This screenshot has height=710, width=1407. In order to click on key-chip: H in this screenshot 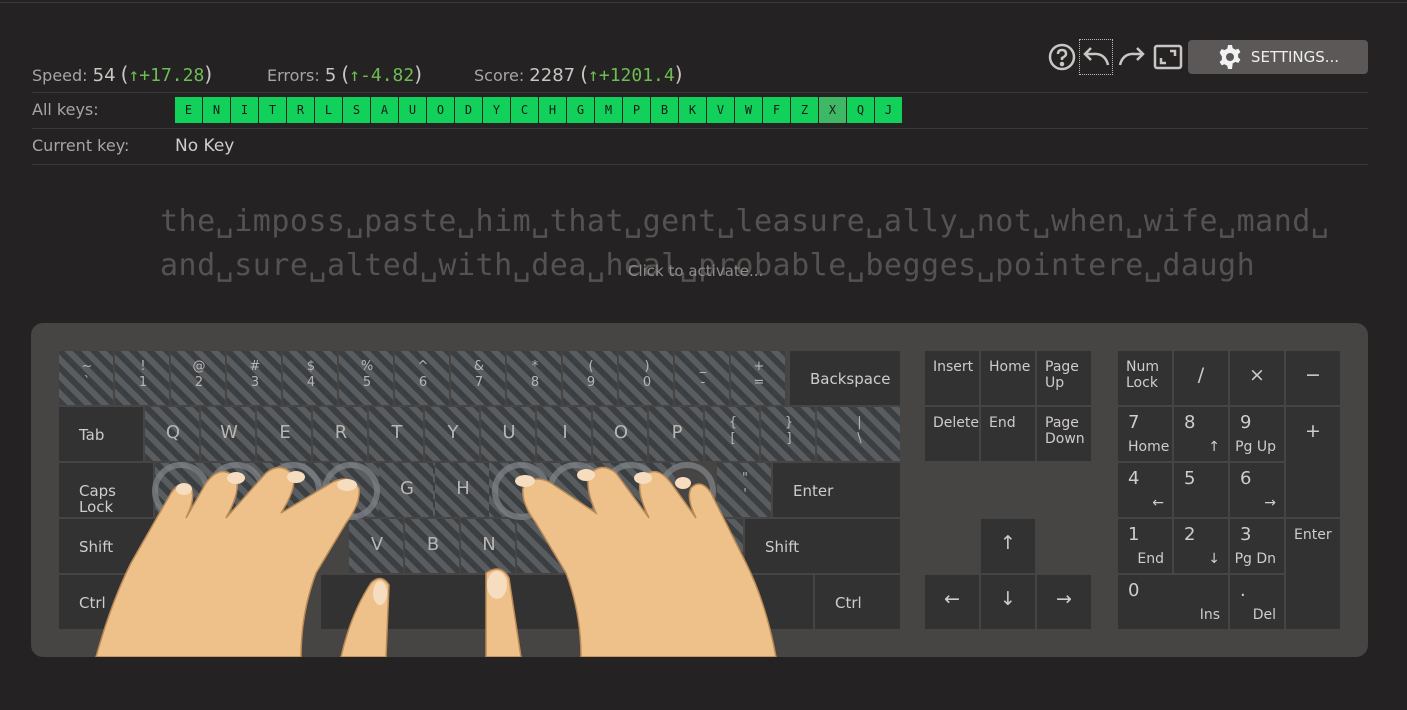, I will do `click(552, 110)`.